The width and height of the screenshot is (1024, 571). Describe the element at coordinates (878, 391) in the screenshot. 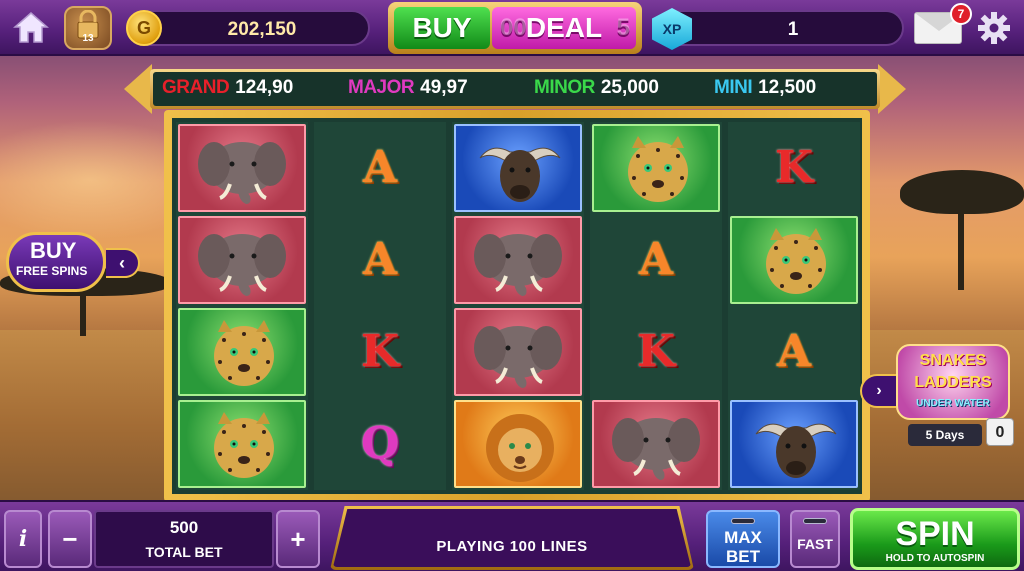

I see `chevron-right-icon: ›` at that location.